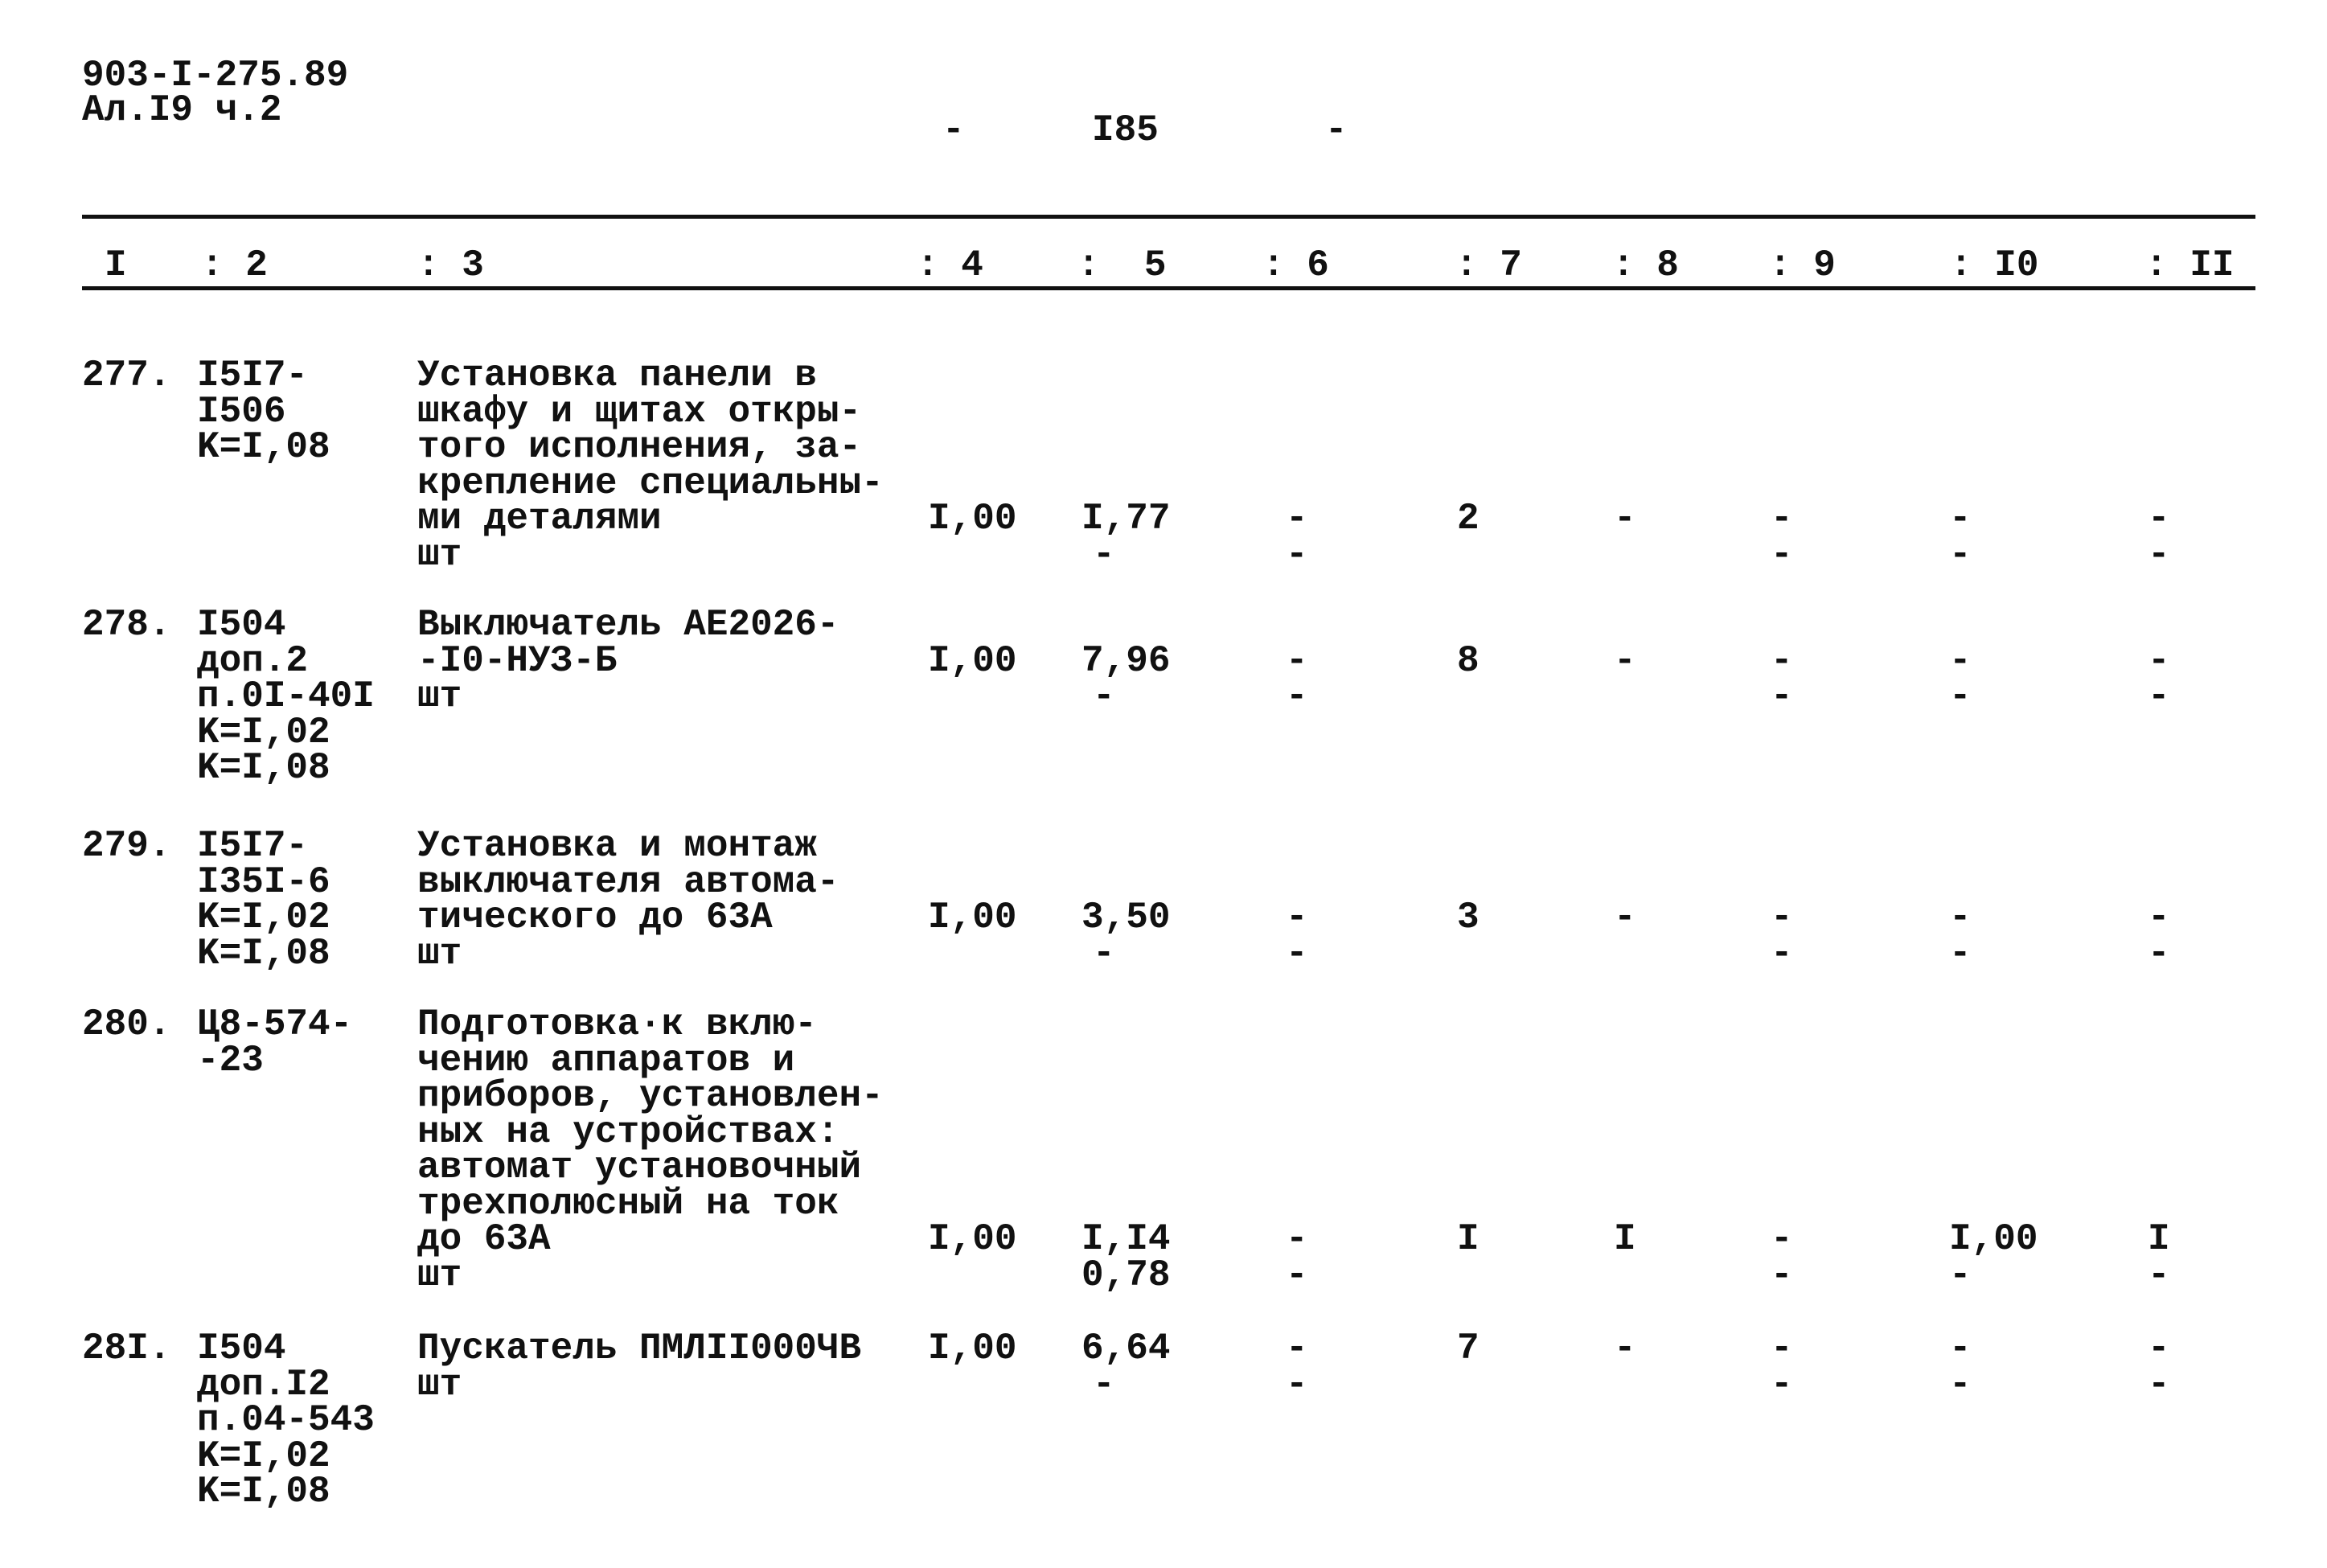  What do you see at coordinates (628, 1203) in the screenshot?
I see `description-line: трехполюсный на ток` at bounding box center [628, 1203].